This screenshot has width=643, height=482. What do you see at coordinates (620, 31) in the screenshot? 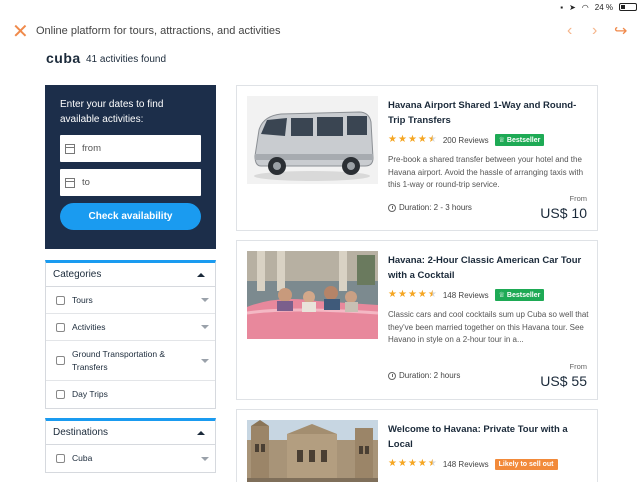
I see `share-icon: ↪` at bounding box center [620, 31].